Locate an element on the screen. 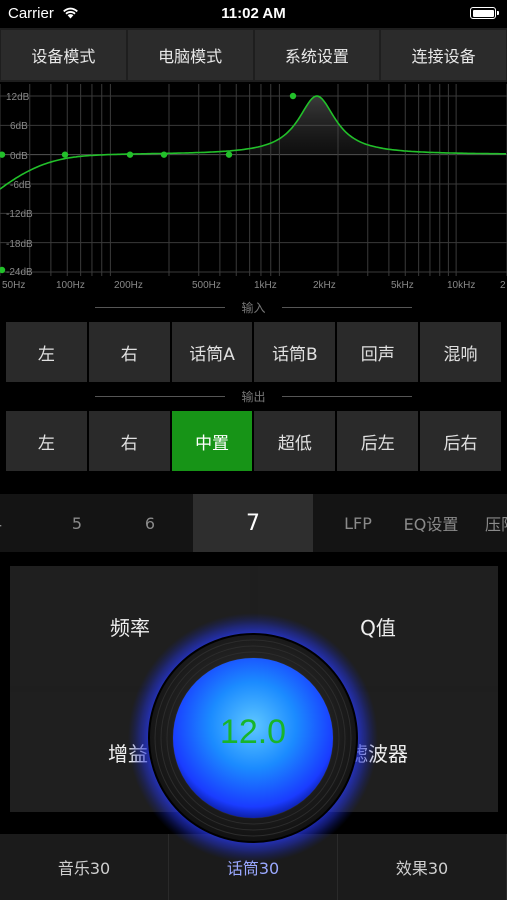 The height and width of the screenshot is (900, 507). top-tab-bar: 设备模式 电脑模式 系统设置 连接设备 is located at coordinates (253, 55).